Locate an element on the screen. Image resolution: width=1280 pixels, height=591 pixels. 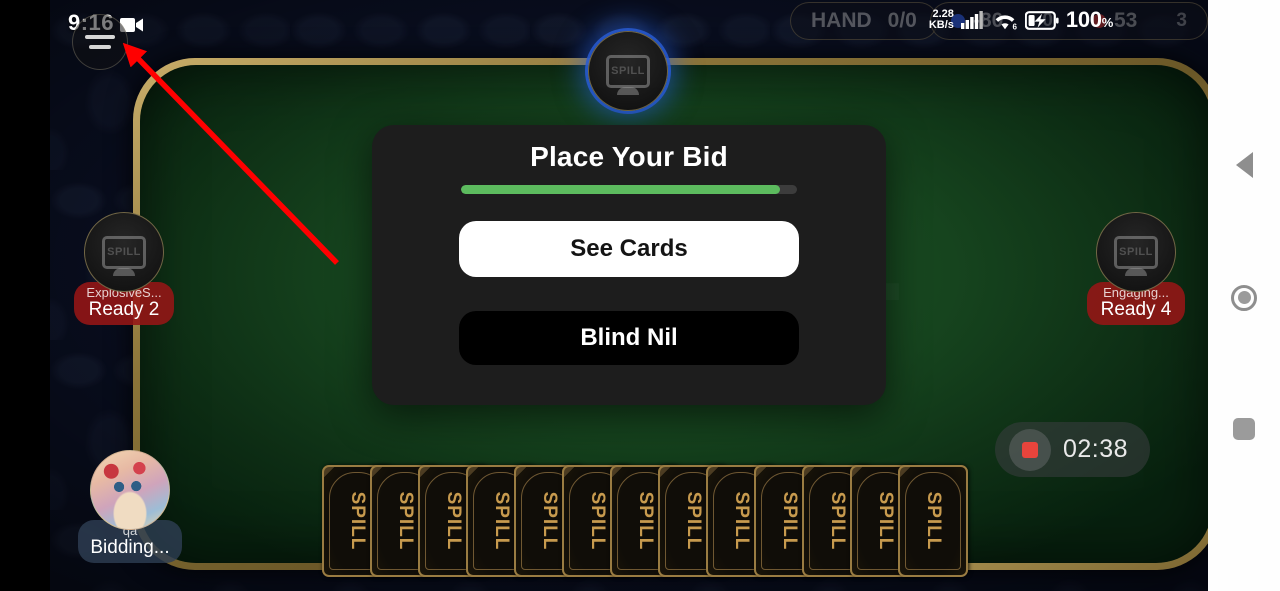
avatar-portrait-image is located at coordinates (130, 490).